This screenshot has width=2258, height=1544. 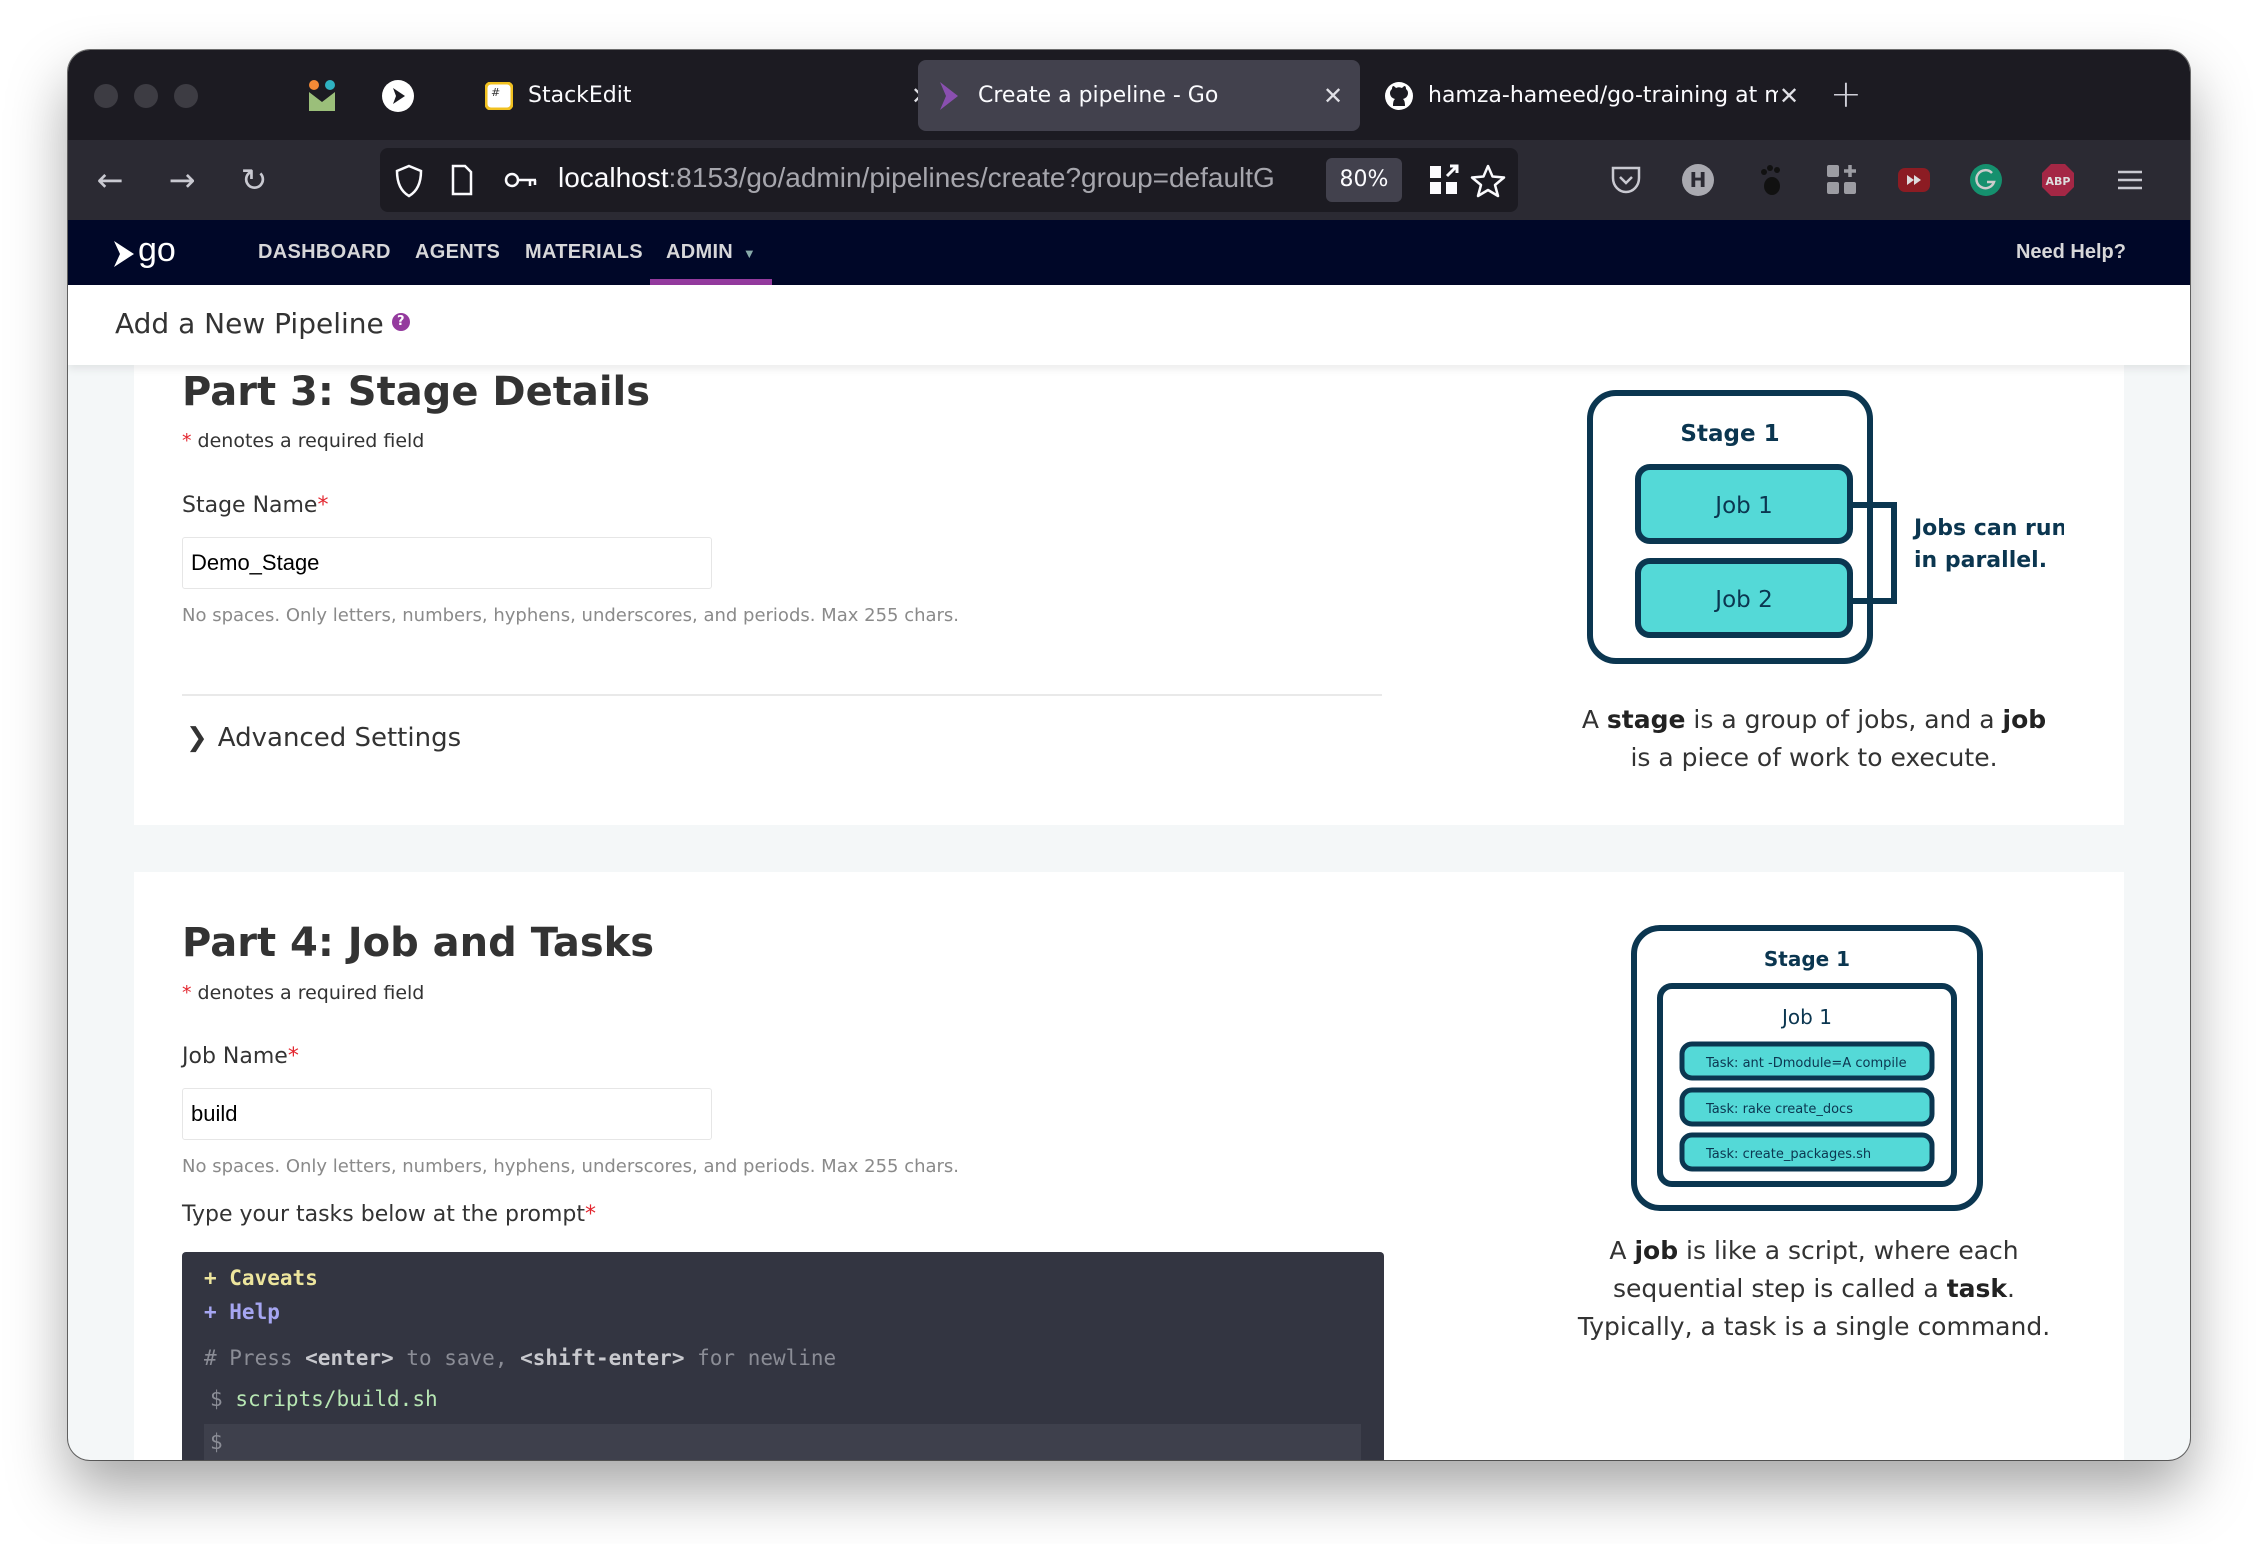 What do you see at coordinates (1098, 95) in the screenshot?
I see `tab-title: Create a pipeline - Go` at bounding box center [1098, 95].